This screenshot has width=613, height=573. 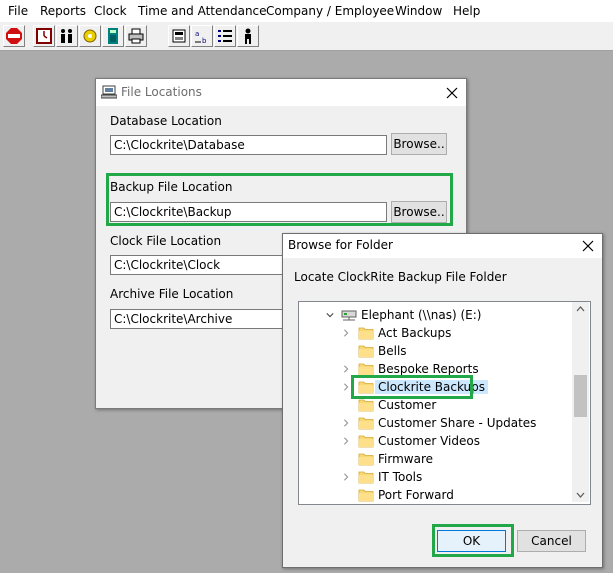 What do you see at coordinates (202, 11) in the screenshot?
I see `menu-time-and-attendance: Time and Attendance` at bounding box center [202, 11].